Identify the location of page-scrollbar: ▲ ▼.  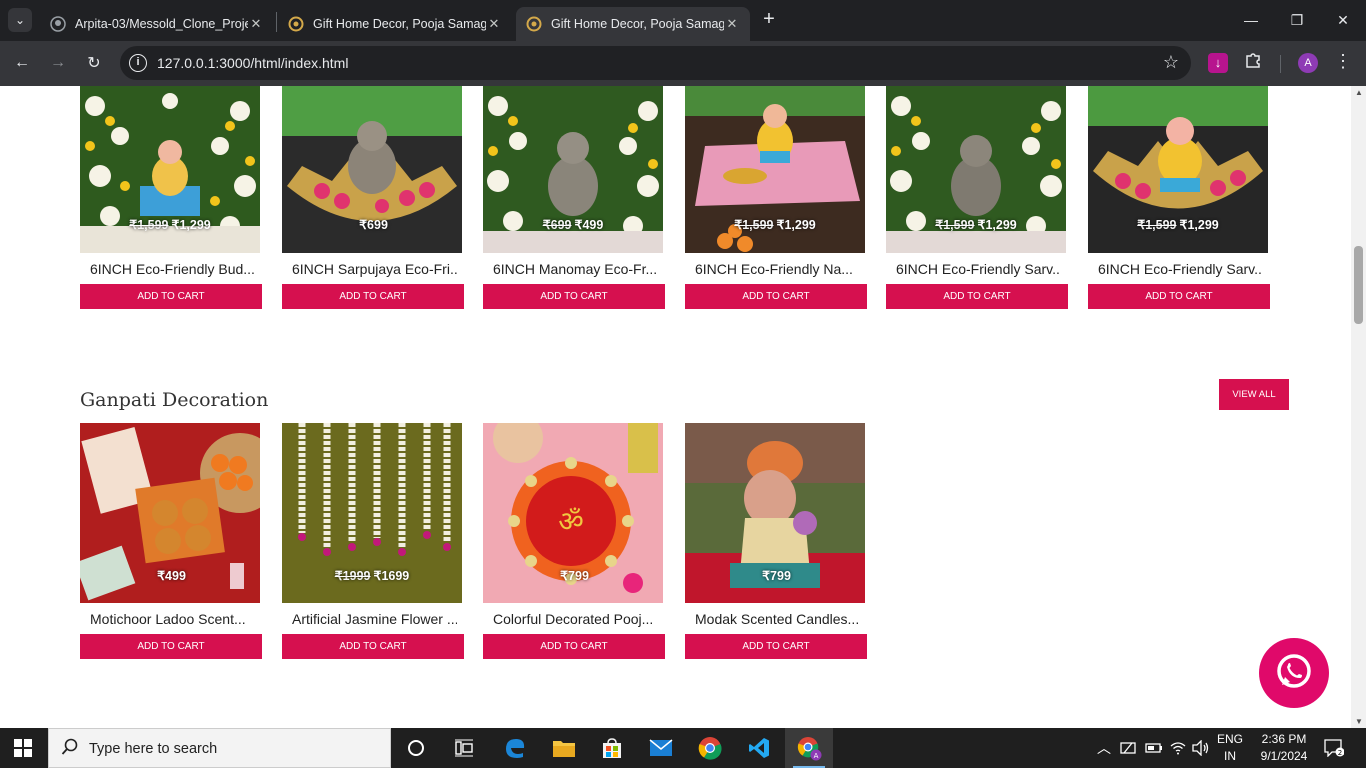
(1358, 407).